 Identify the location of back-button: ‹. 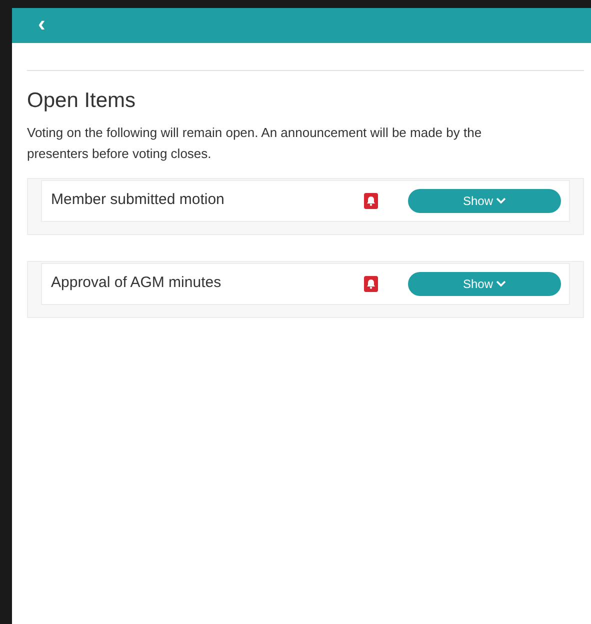
(42, 25).